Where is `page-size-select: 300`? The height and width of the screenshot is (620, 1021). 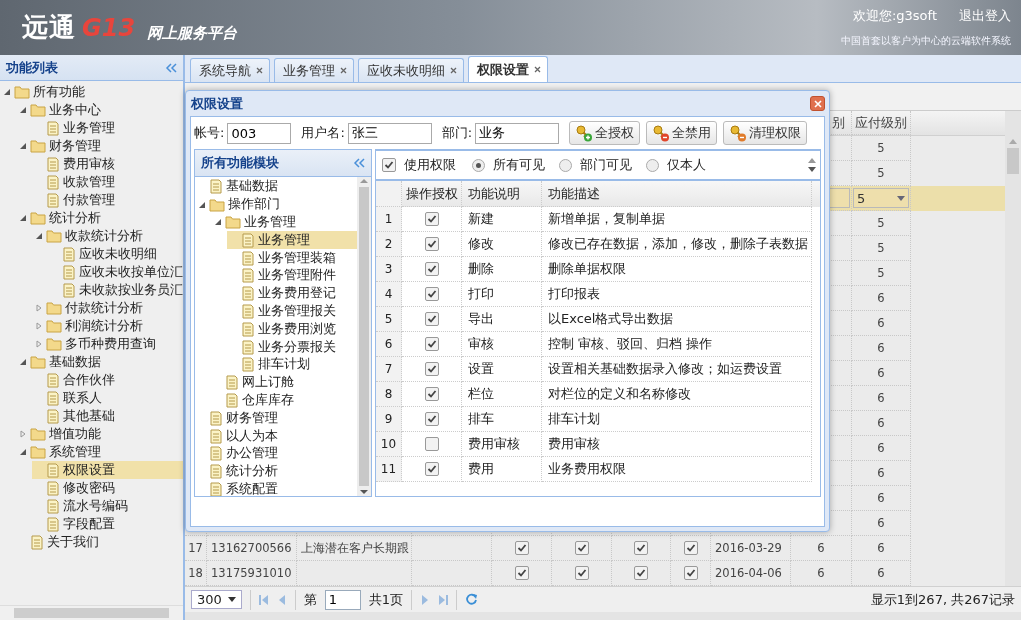
page-size-select: 300 is located at coordinates (216, 600).